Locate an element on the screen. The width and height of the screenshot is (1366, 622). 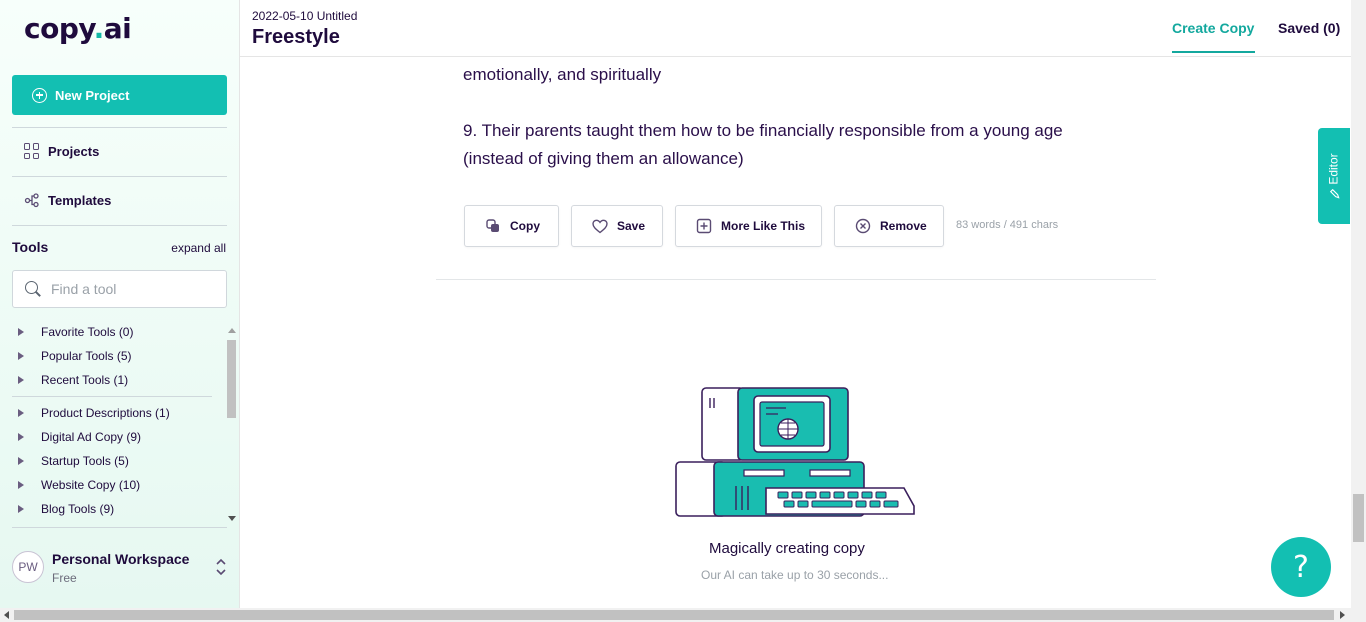
more-like-this-label: More Like This is located at coordinates (763, 226).